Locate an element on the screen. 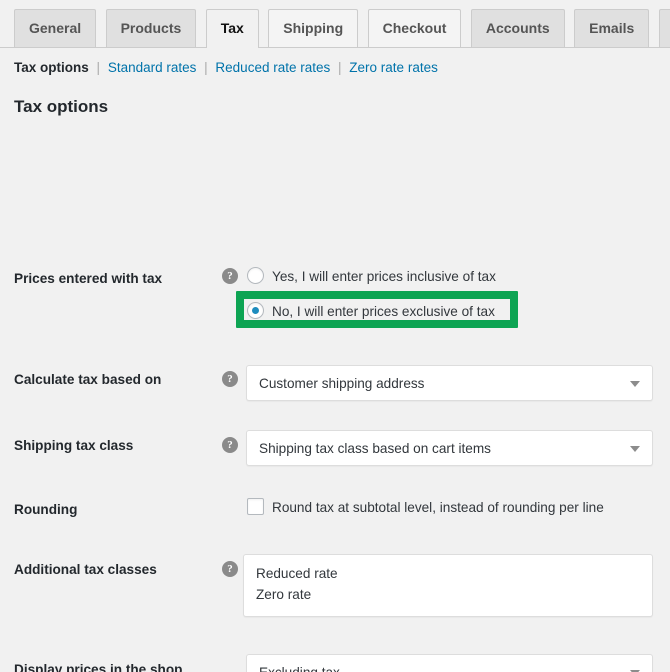 This screenshot has width=670, height=672. subnav-link-standard-rates: Standard rates is located at coordinates (152, 67).